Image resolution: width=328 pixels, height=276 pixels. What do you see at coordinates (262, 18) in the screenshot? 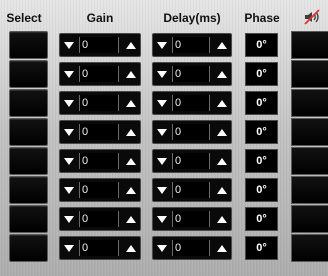
I see `phase-header: Phase` at bounding box center [262, 18].